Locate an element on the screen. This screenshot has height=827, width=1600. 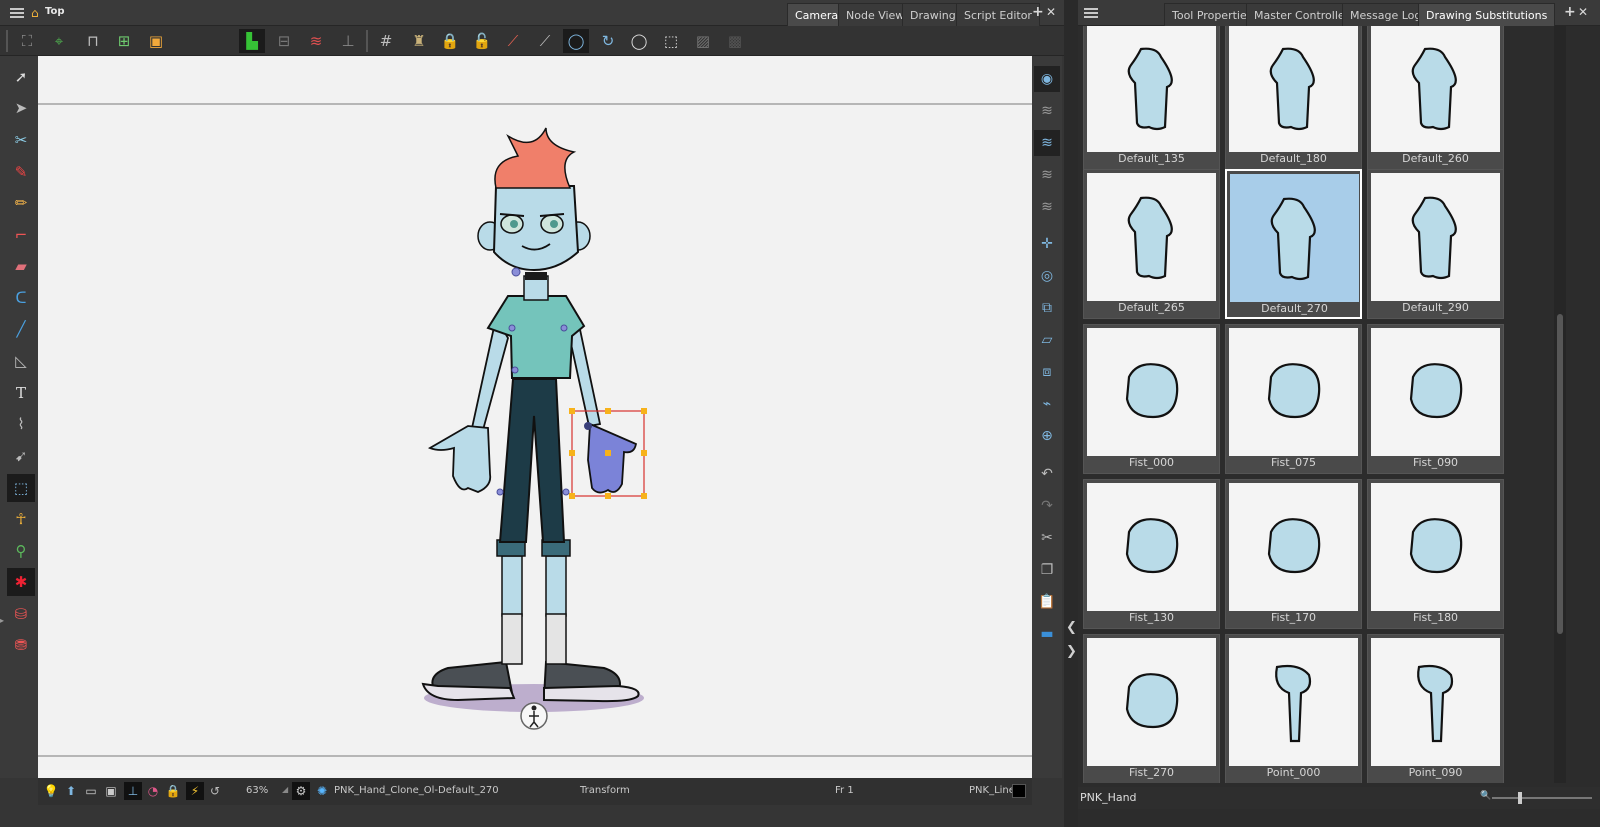
transform-tool-icon: ⬚ is located at coordinates (21, 488).